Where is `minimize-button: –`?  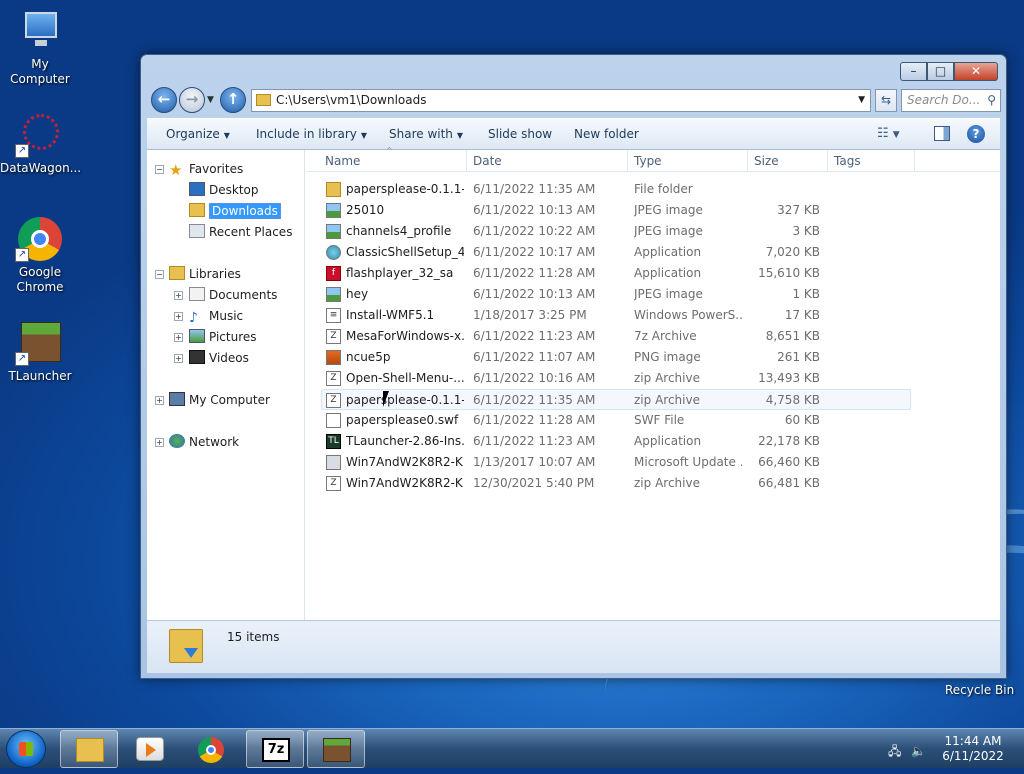
minimize-button: – is located at coordinates (913, 71).